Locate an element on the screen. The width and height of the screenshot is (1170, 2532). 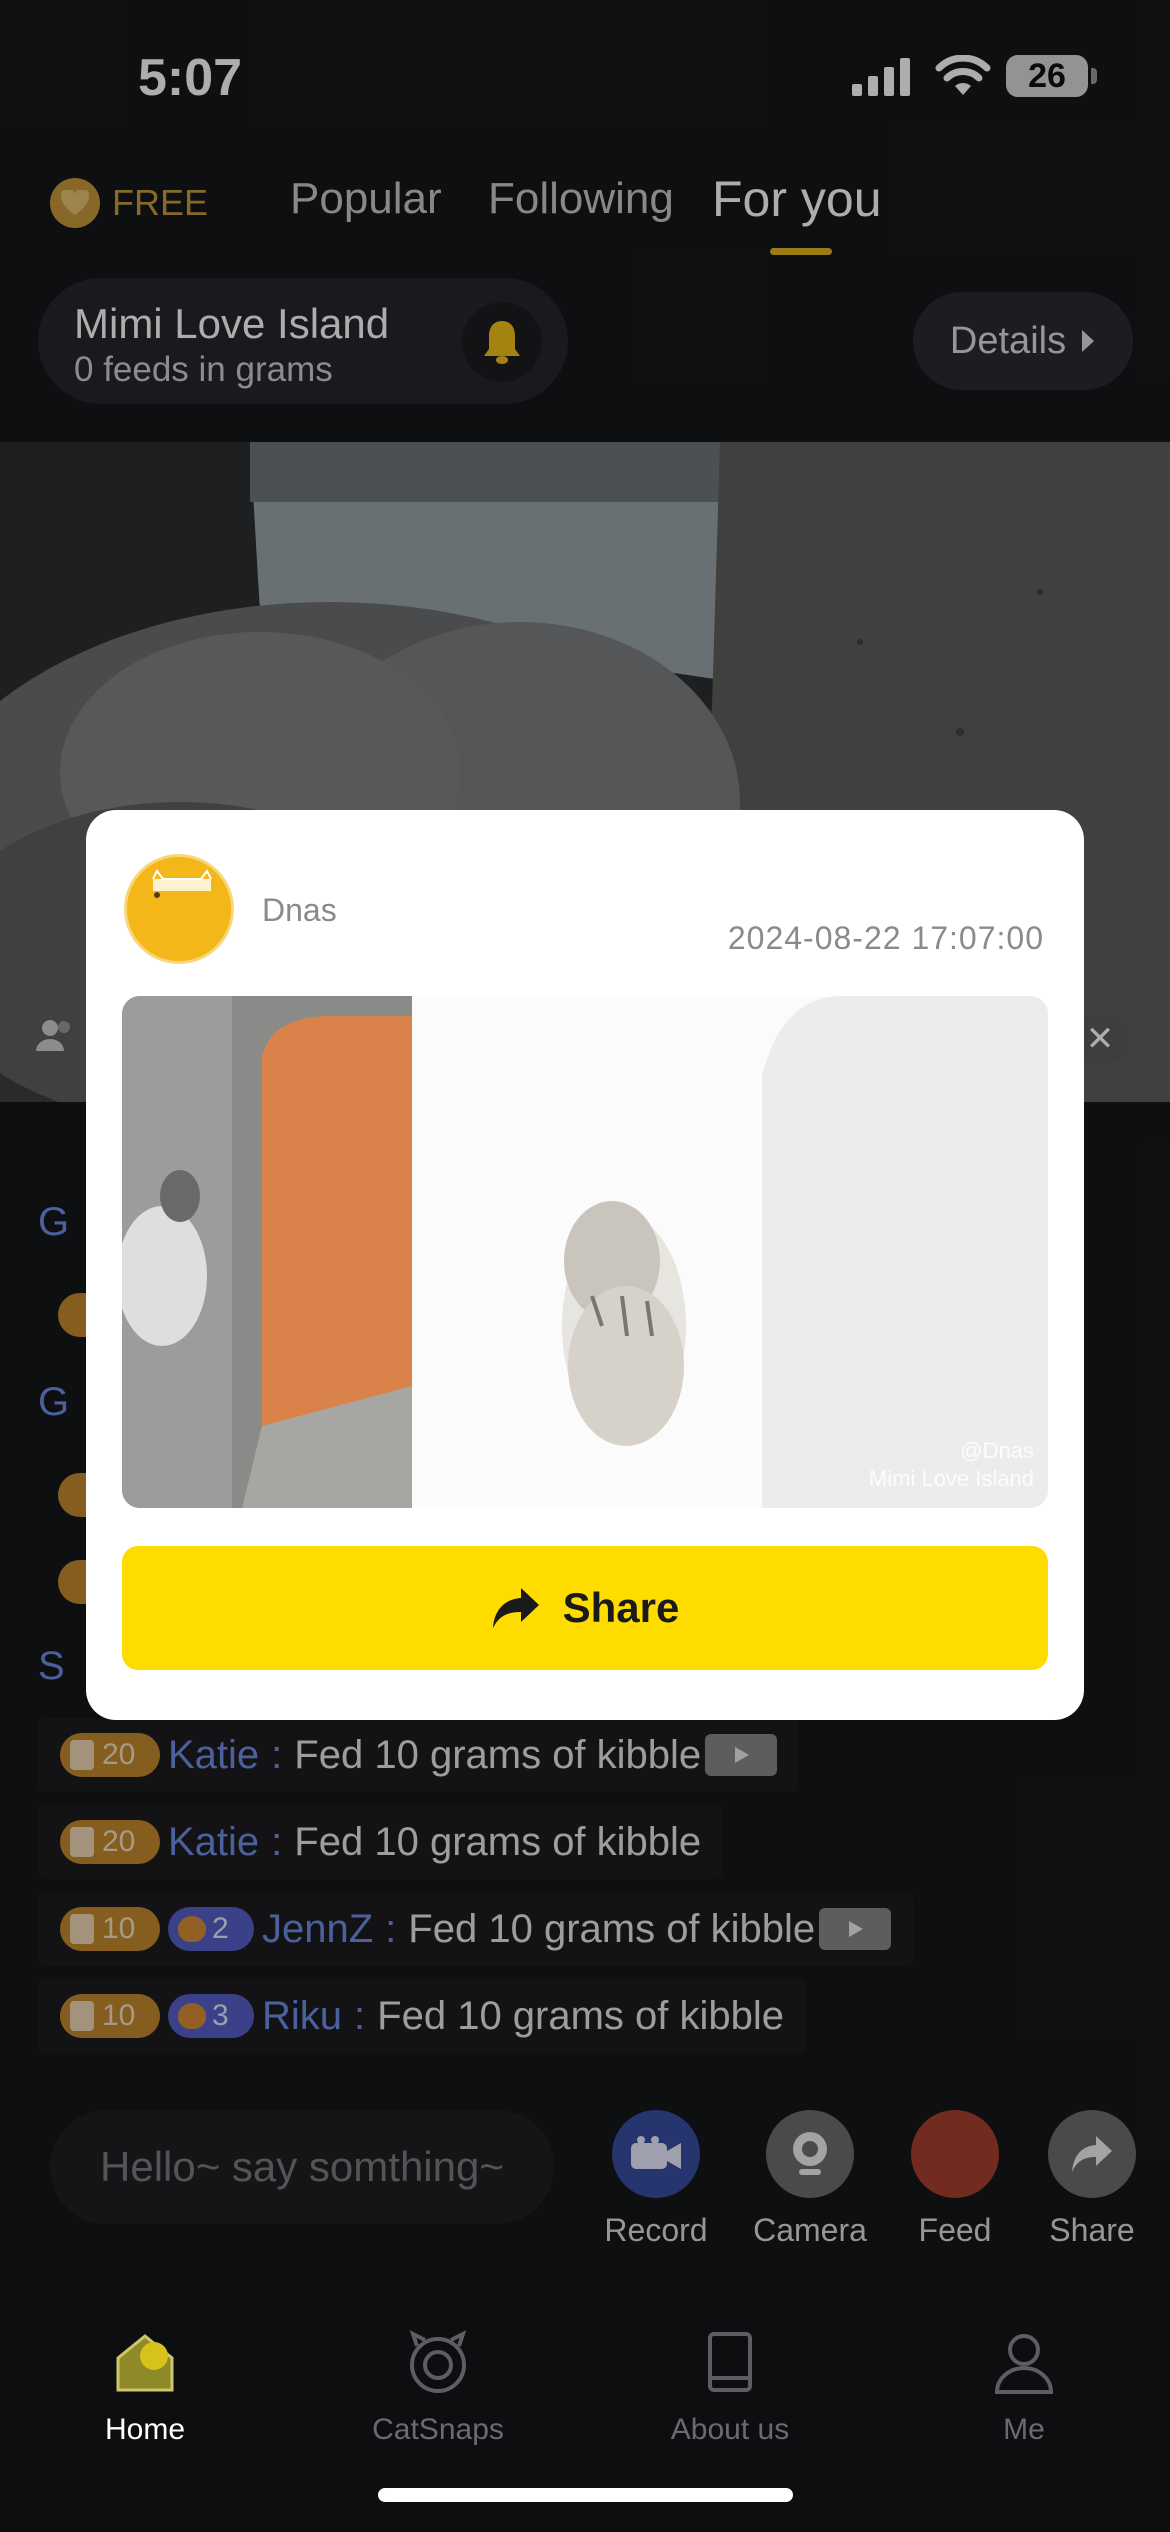
cat-avatar-icon is located at coordinates (179, 909).